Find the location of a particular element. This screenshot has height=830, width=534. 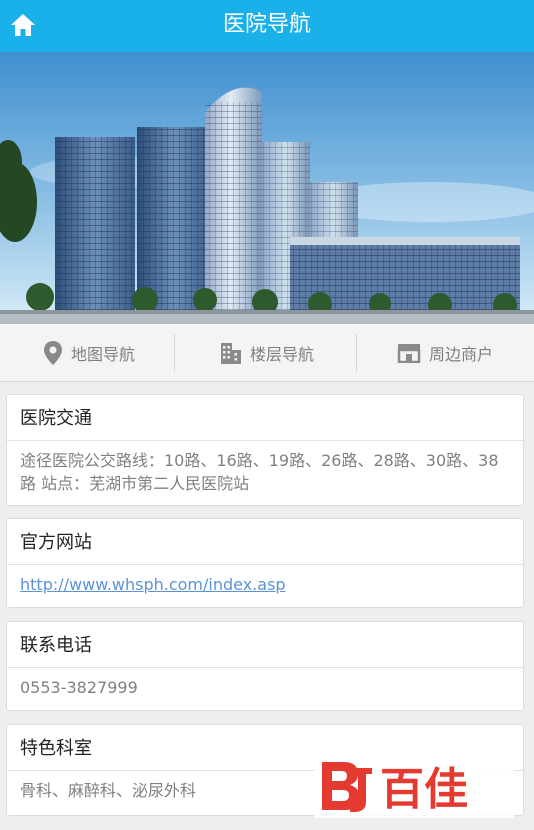

nav-nearby-shops: 周边商户 is located at coordinates (445, 352).